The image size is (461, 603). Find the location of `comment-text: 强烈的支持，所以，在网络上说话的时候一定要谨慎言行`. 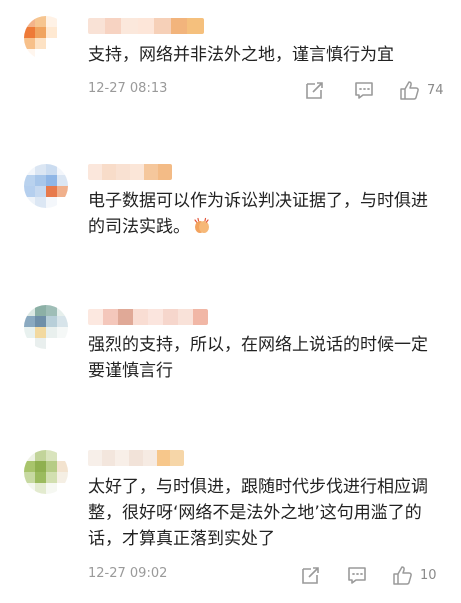

comment-text: 强烈的支持，所以，在网络上说话的时候一定要谨慎言行 is located at coordinates (258, 358).